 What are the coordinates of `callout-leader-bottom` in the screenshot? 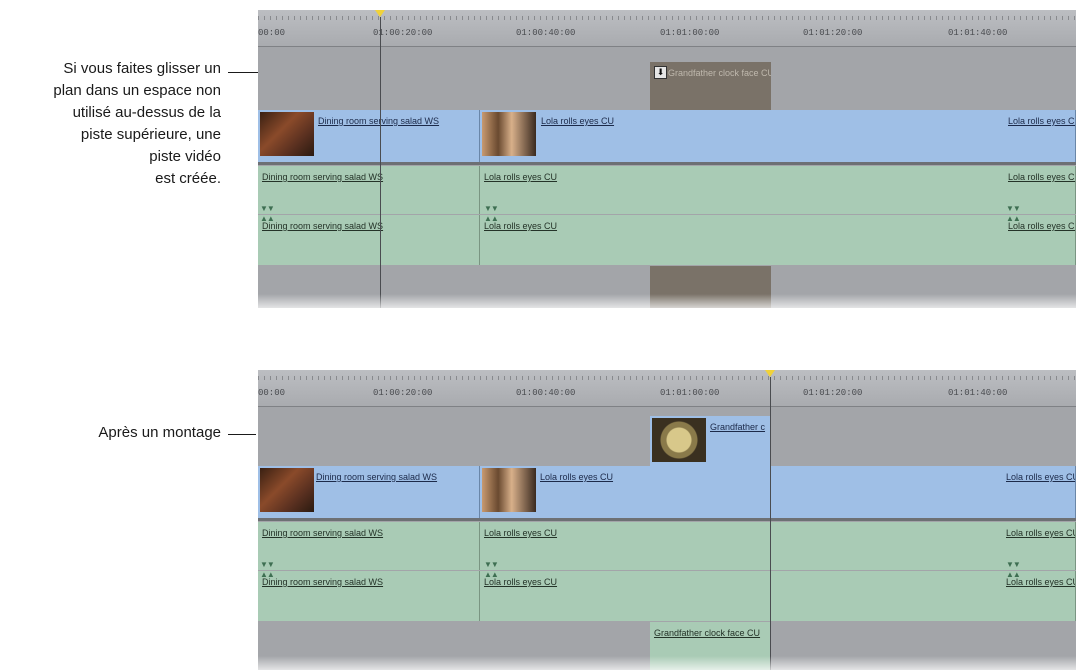 It's located at (242, 434).